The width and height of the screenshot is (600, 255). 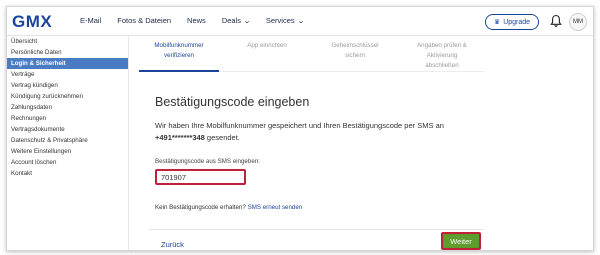 I want to click on nav-label: E-Mail, so click(x=91, y=20).